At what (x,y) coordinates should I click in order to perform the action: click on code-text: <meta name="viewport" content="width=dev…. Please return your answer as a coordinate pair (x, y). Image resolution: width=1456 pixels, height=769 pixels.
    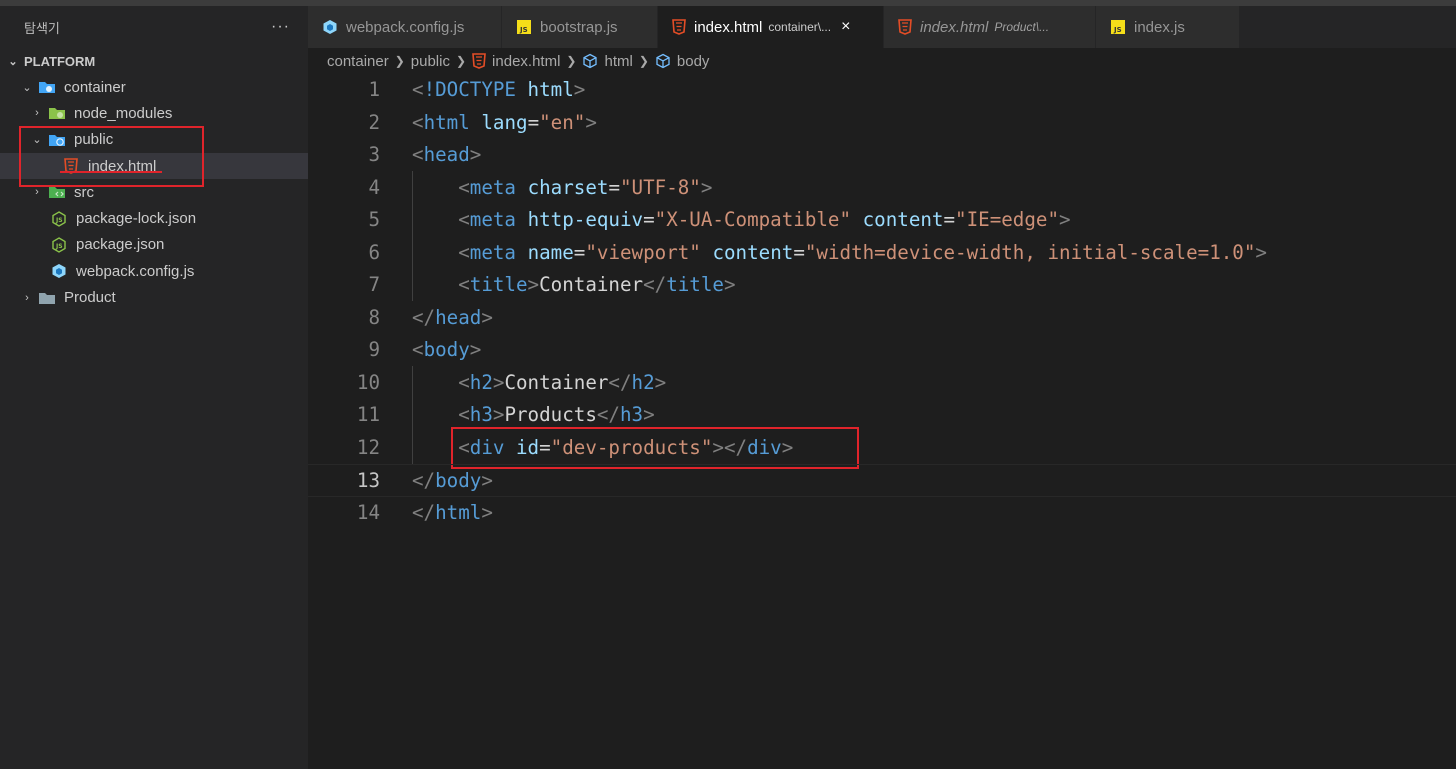
    Looking at the image, I should click on (839, 253).